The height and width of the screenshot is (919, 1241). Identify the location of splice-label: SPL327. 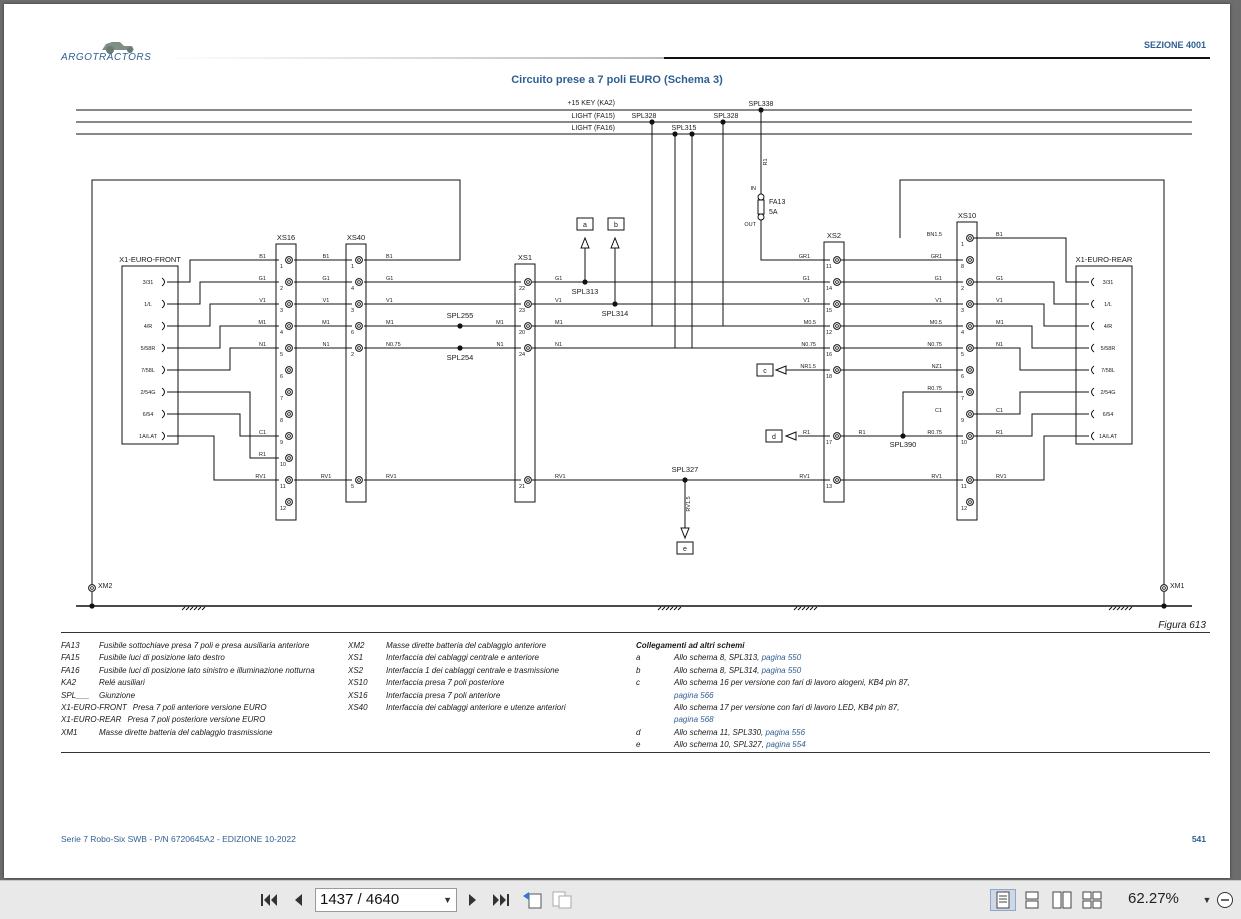
(685, 469).